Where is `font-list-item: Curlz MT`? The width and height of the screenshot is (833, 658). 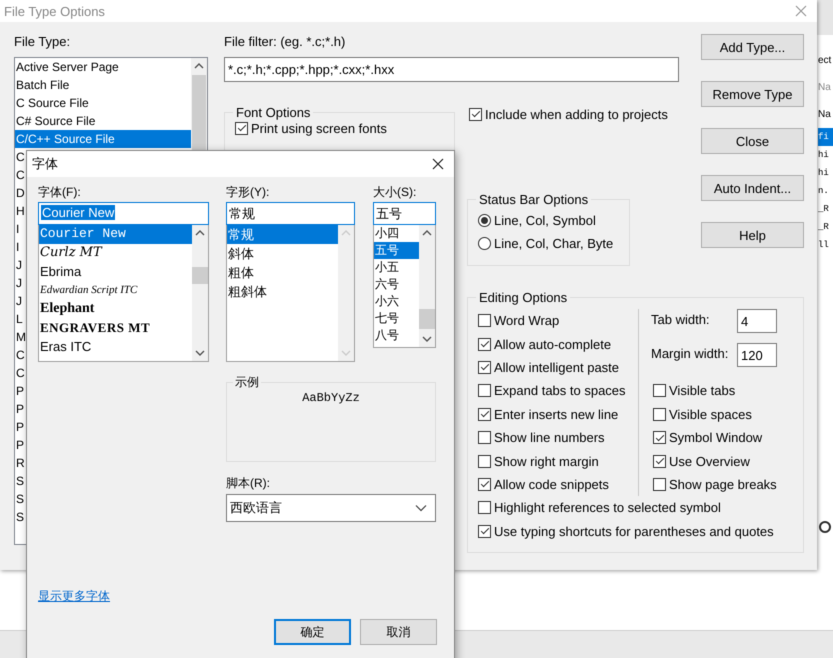
font-list-item: Curlz MT is located at coordinates (115, 253).